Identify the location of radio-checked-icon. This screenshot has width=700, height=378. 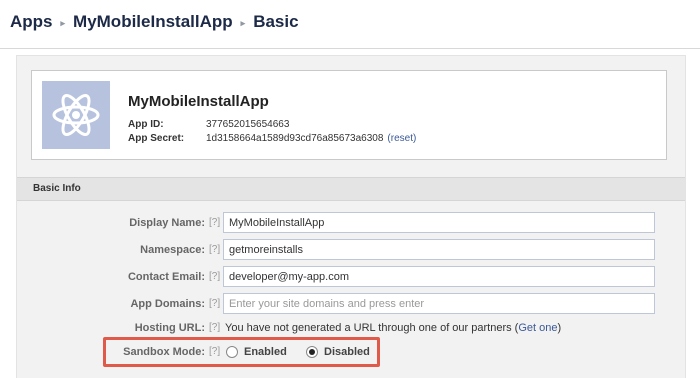
(312, 352).